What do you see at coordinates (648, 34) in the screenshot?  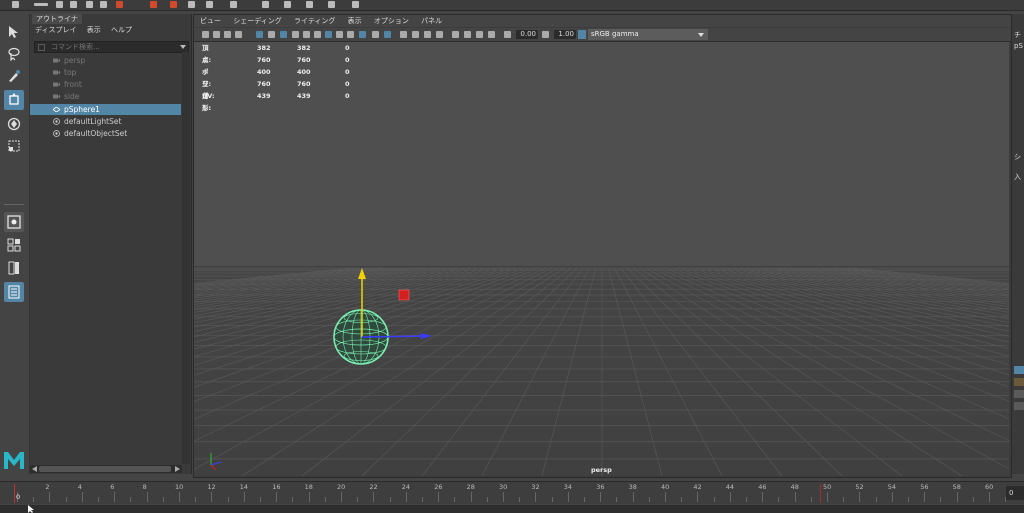 I see `color-space-dropdown: sRGB gamma` at bounding box center [648, 34].